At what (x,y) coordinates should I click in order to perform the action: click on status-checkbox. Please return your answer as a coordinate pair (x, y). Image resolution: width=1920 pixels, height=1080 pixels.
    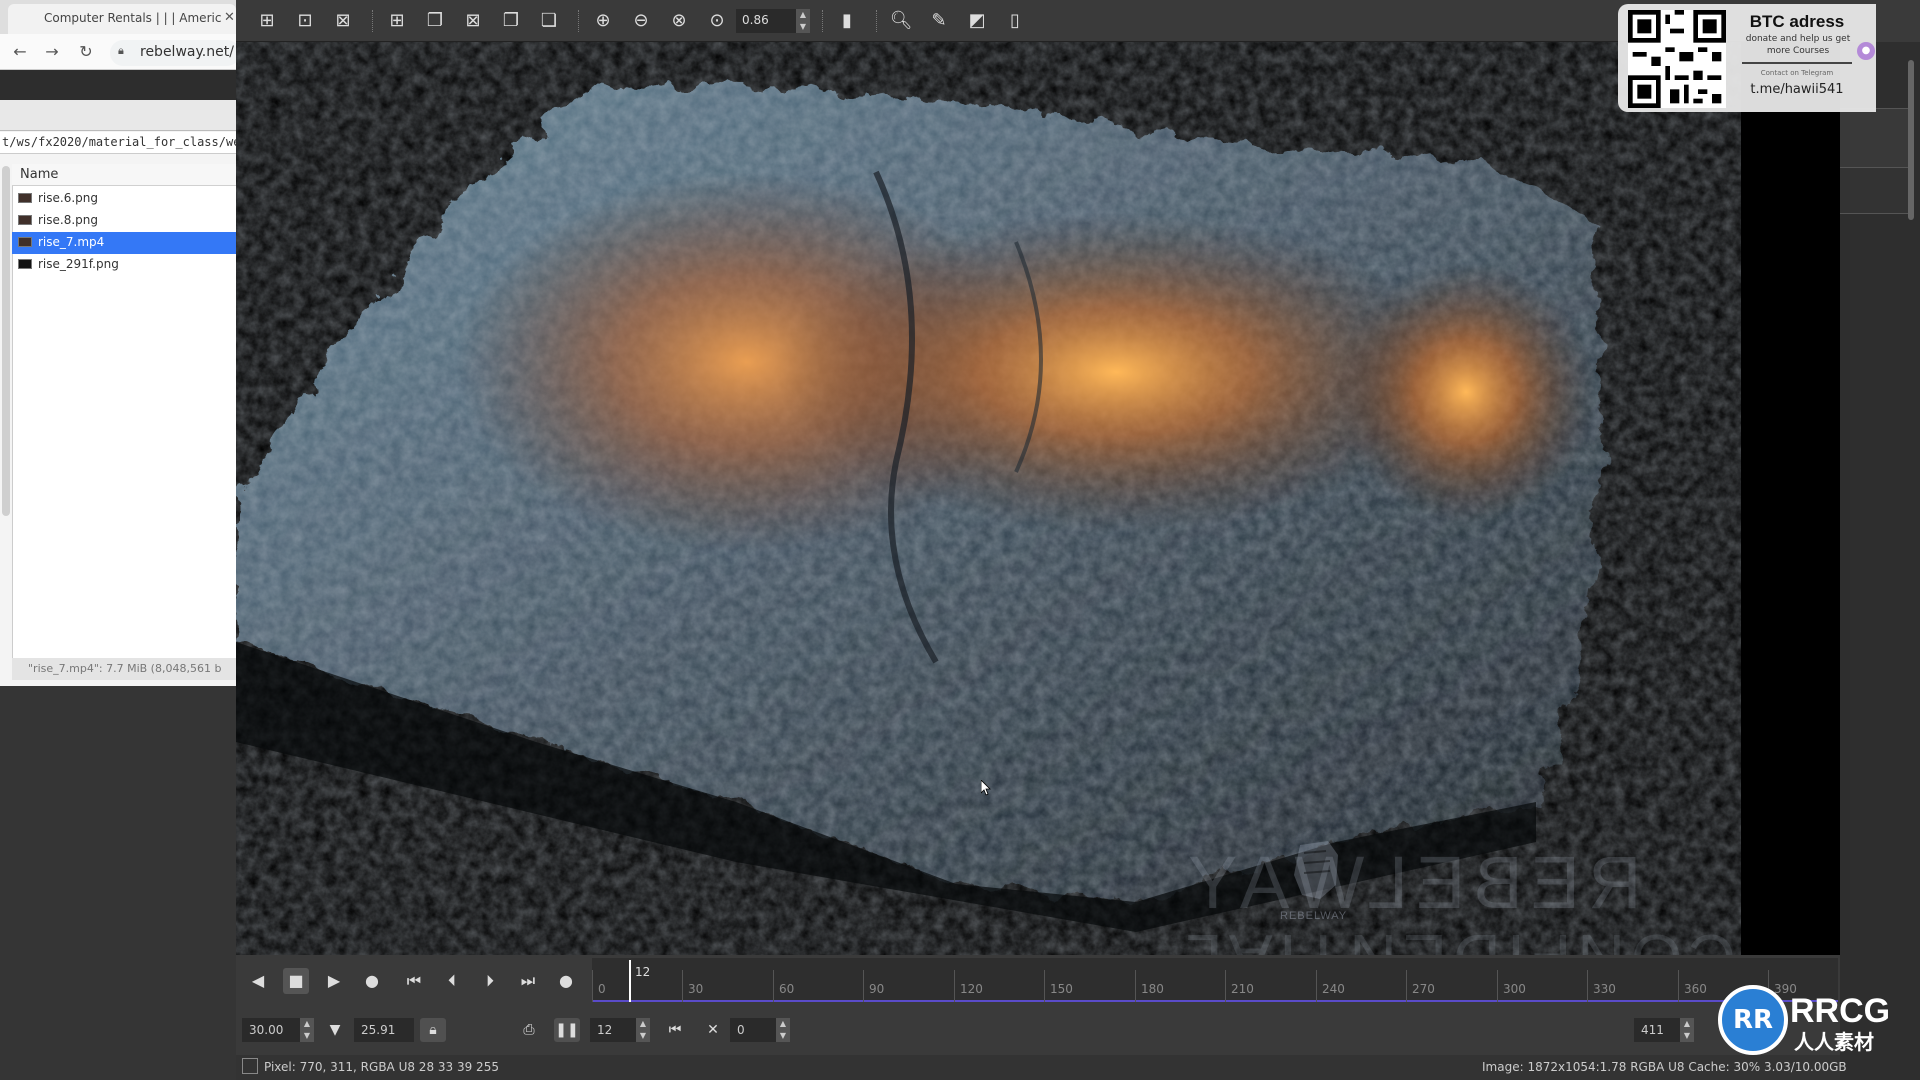
    Looking at the image, I should click on (250, 1066).